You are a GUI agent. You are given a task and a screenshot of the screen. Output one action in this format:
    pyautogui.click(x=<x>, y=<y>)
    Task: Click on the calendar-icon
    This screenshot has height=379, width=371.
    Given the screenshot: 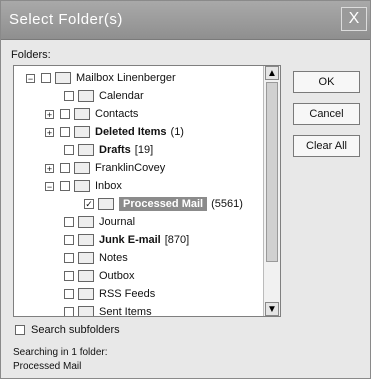 What is the action you would take?
    pyautogui.click(x=86, y=96)
    